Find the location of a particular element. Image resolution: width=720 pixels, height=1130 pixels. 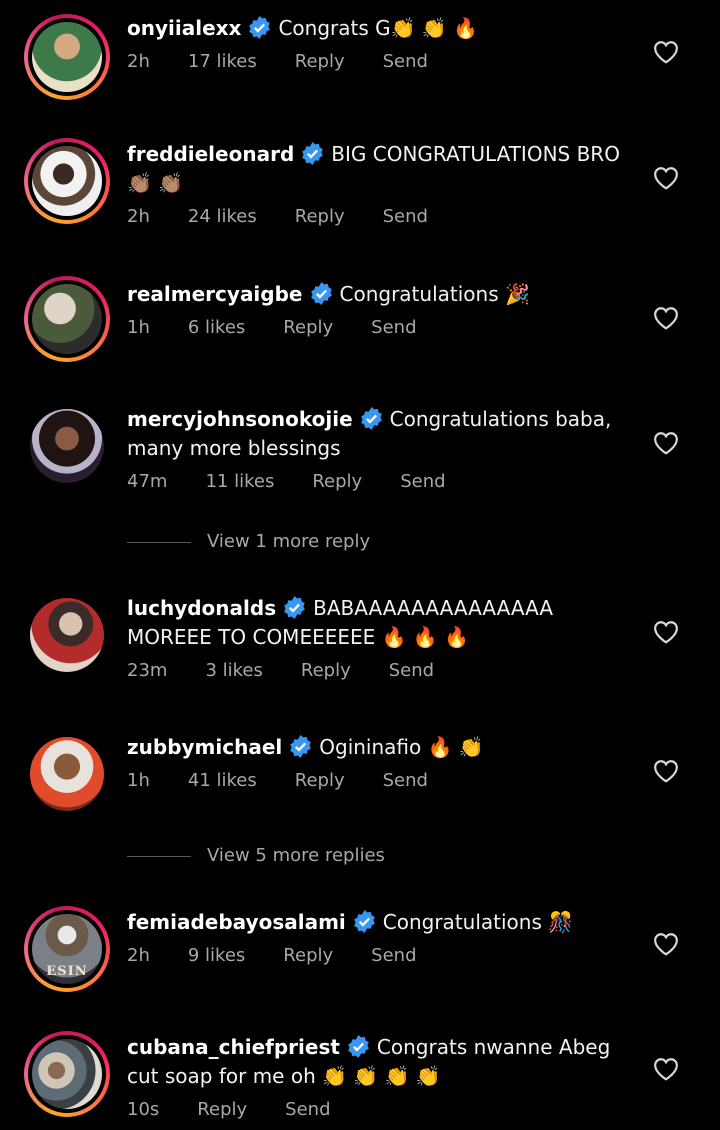

comment-time: 23m is located at coordinates (147, 670).